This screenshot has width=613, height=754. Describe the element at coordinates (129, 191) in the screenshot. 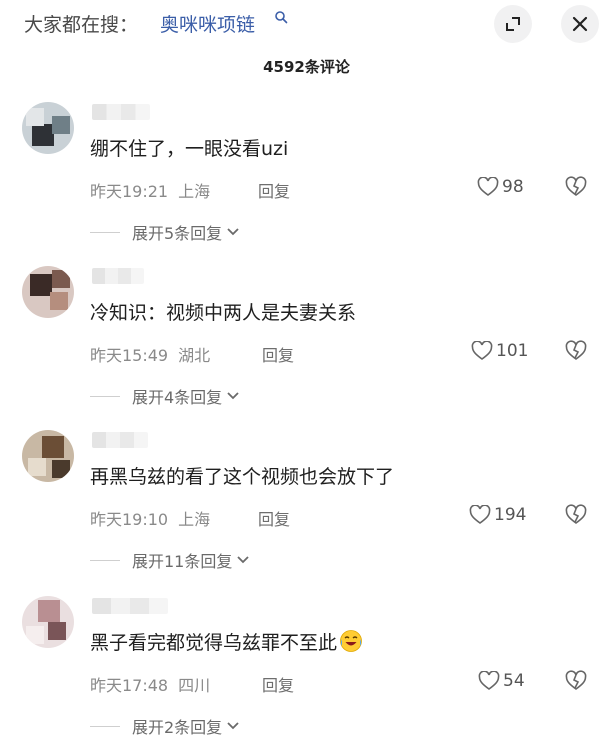

I see `comment-time: 昨天19:21` at that location.